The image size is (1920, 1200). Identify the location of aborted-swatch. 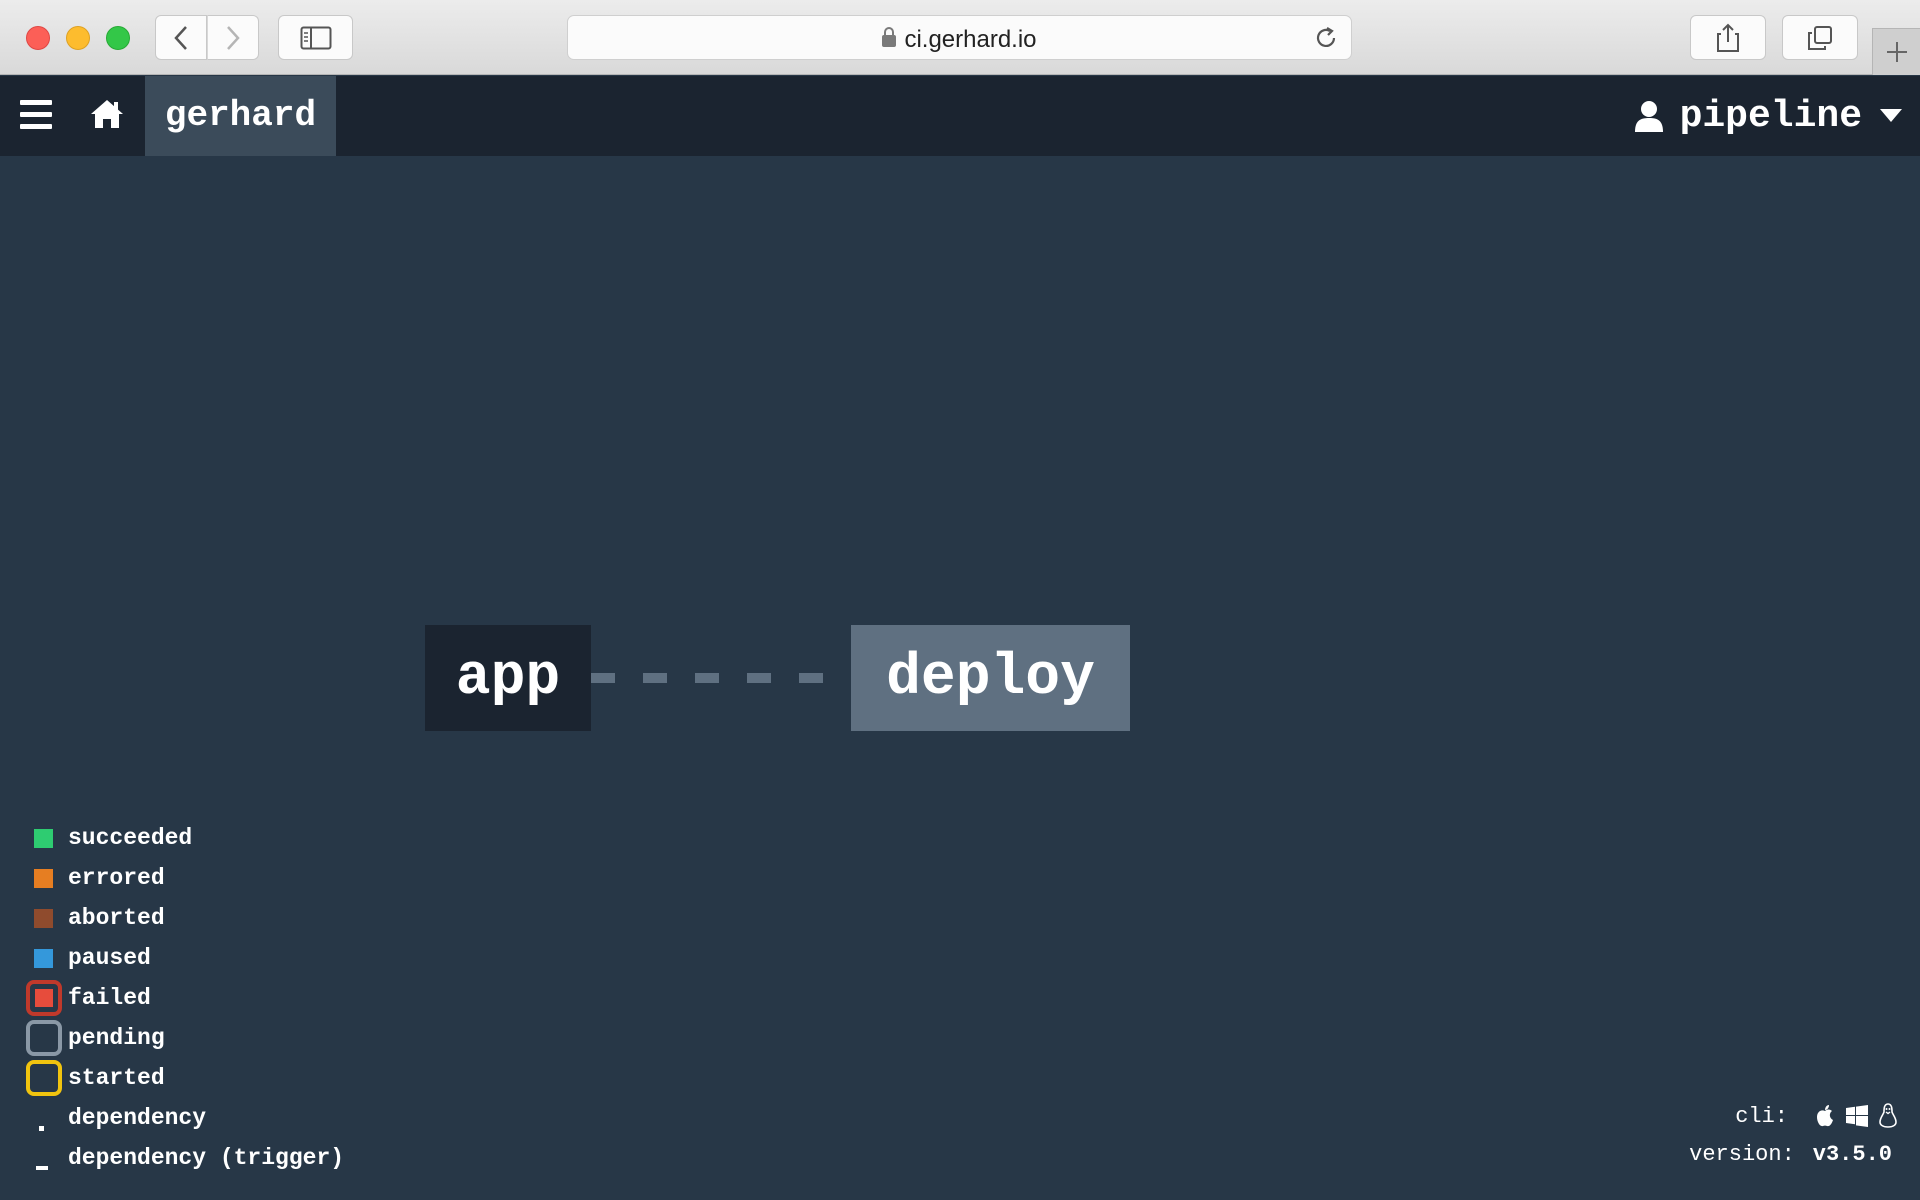
(43, 918).